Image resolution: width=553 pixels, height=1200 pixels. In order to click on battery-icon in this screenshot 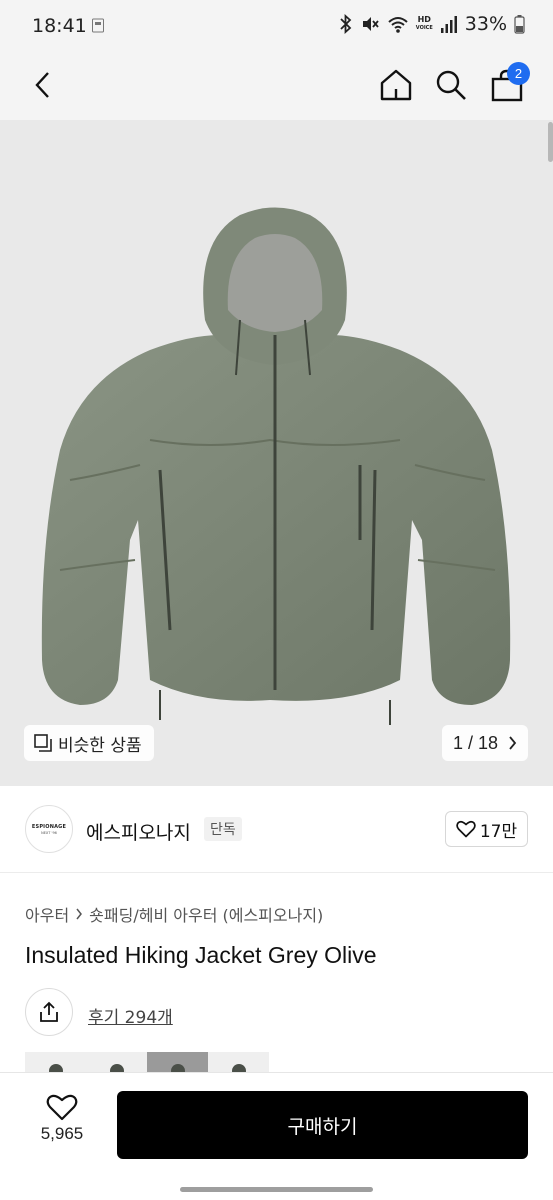, I will do `click(519, 24)`.